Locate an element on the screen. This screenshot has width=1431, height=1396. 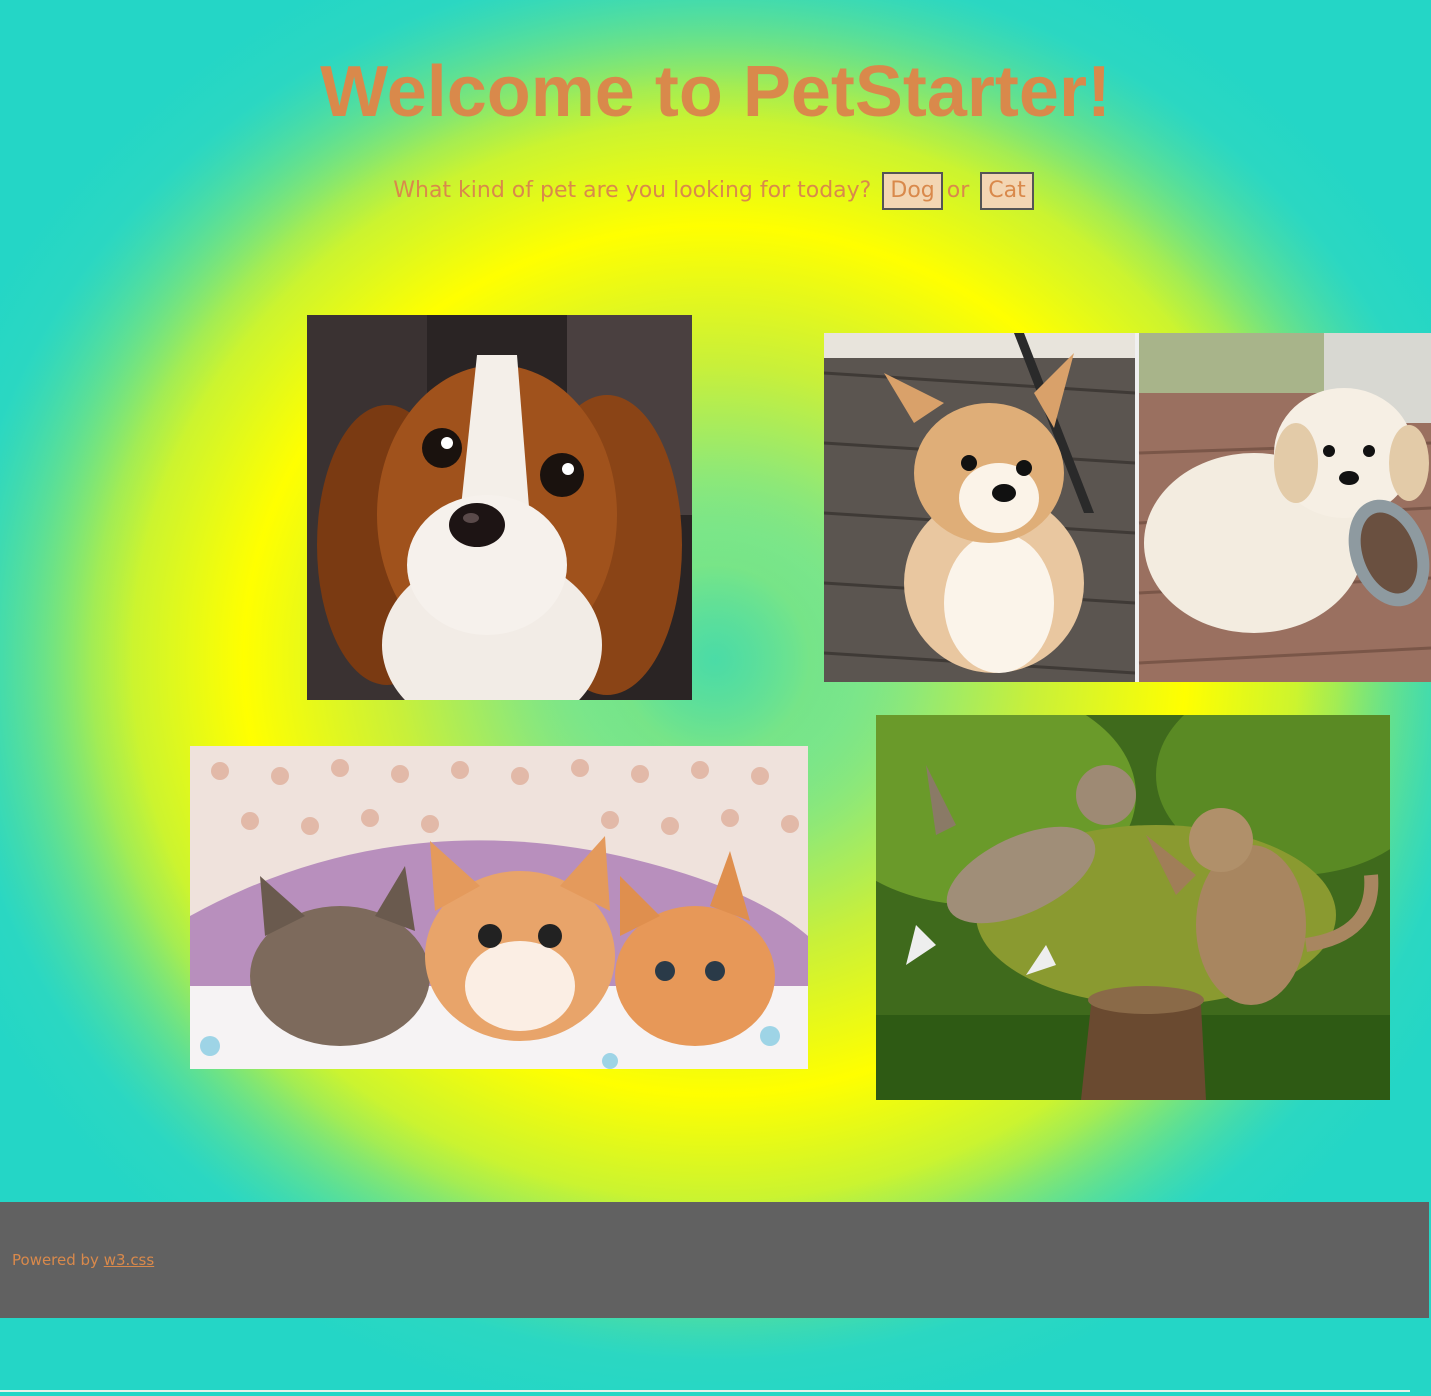
powered-by-text: Powered by is located at coordinates (55, 1260).